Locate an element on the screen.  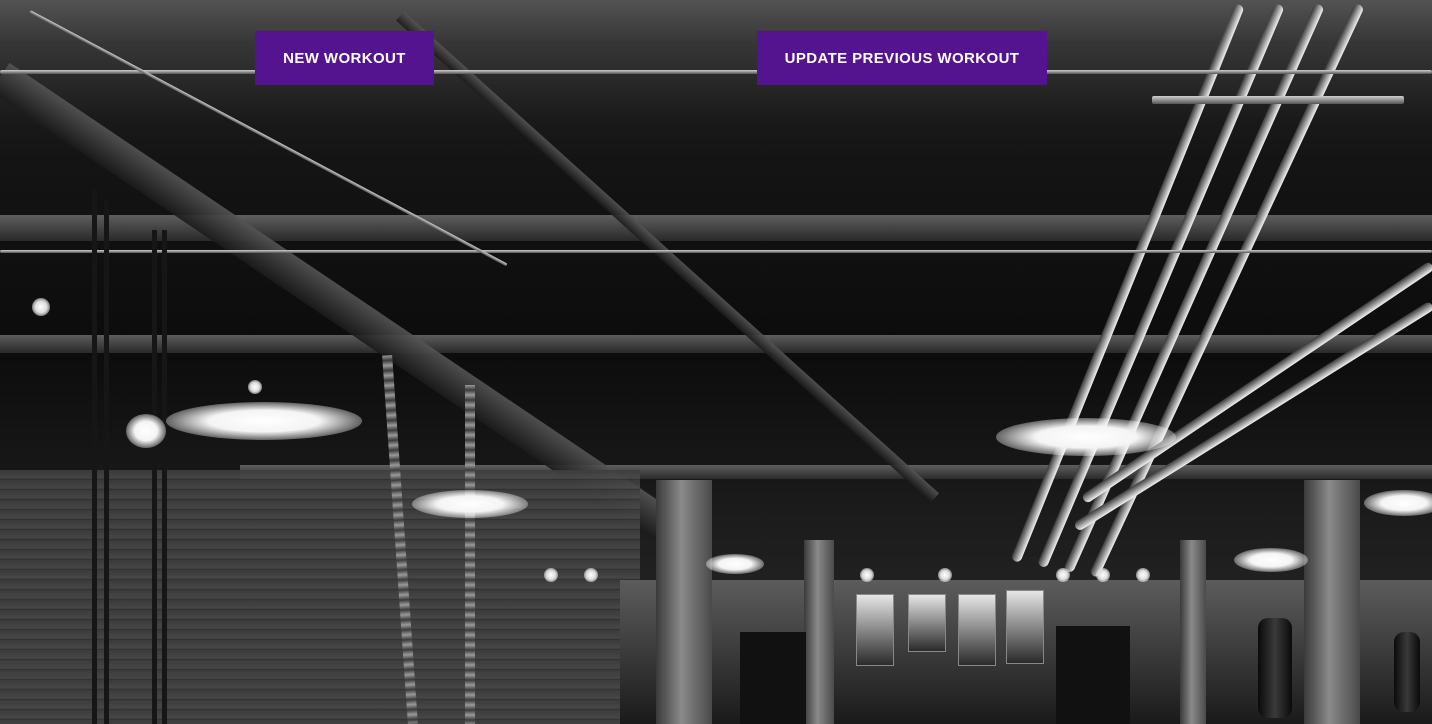
climbing-rope is located at coordinates (470, 554).